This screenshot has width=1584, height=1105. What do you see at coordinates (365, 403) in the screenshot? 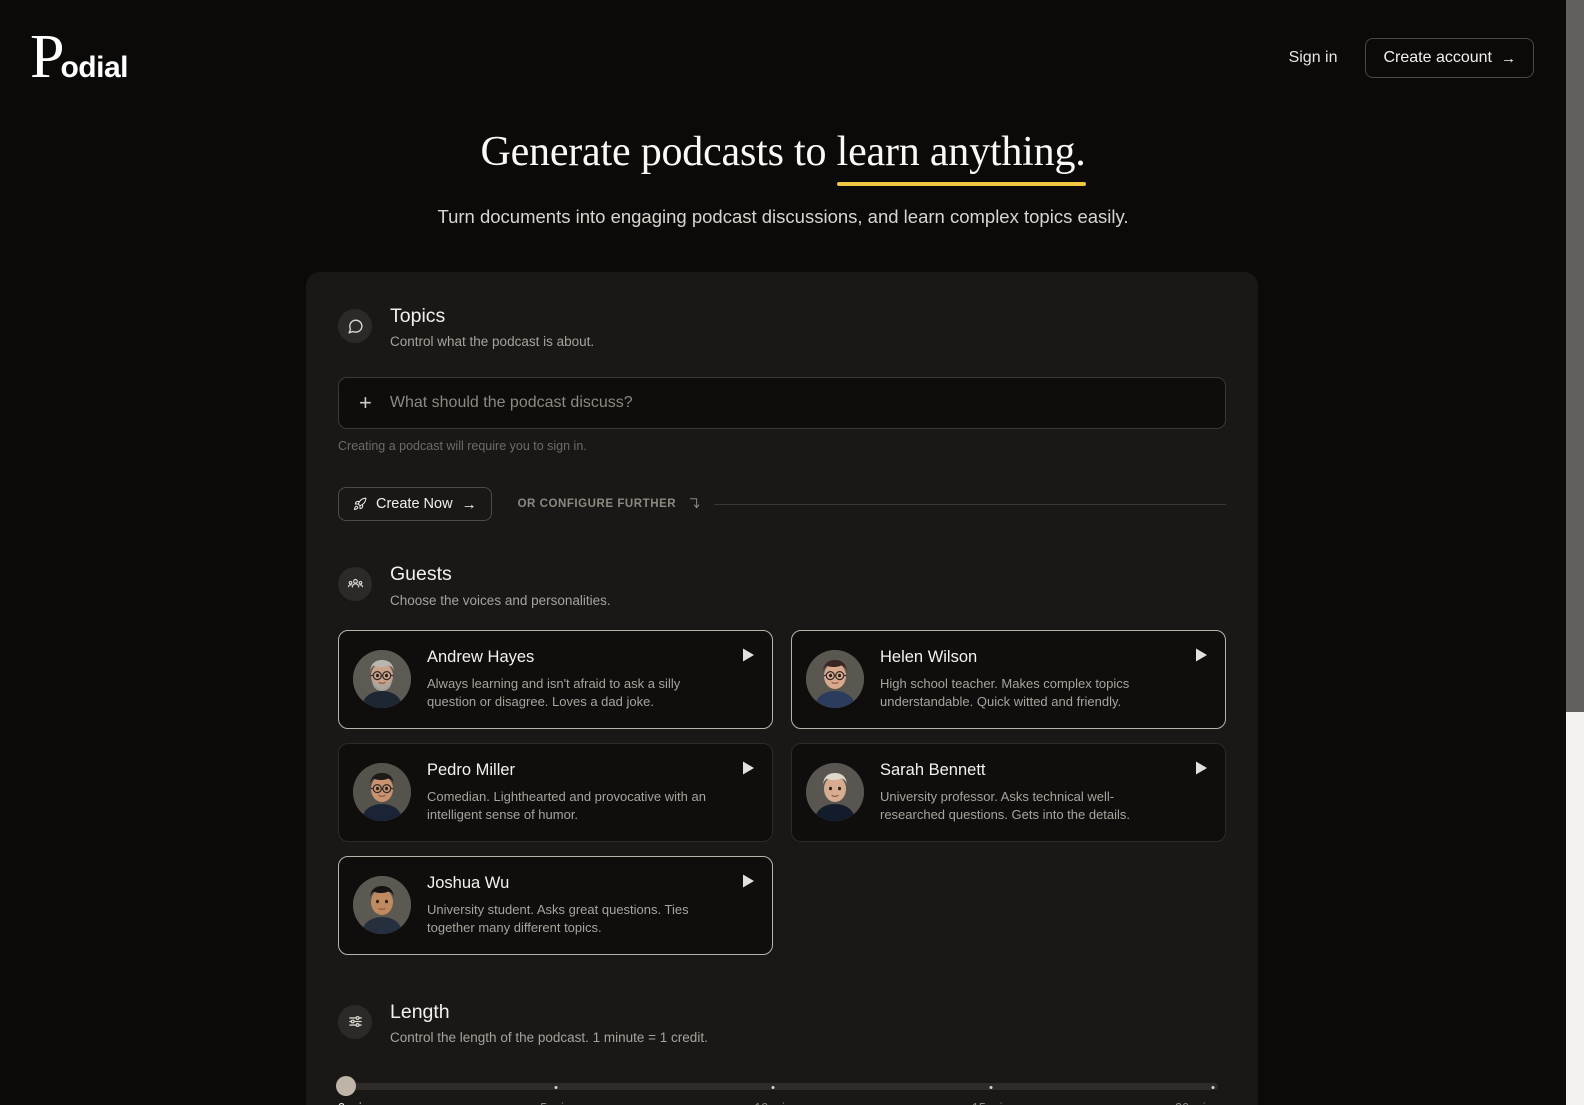
I see `plus-icon: +` at bounding box center [365, 403].